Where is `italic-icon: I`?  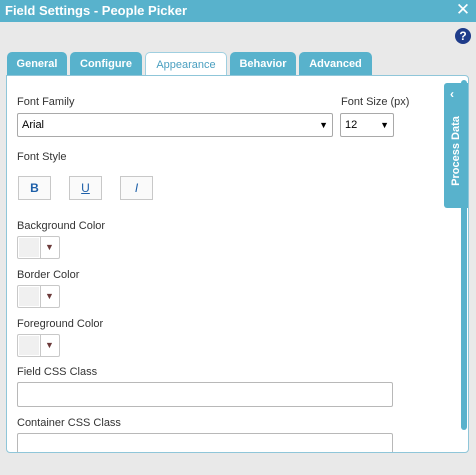 italic-icon: I is located at coordinates (136, 188).